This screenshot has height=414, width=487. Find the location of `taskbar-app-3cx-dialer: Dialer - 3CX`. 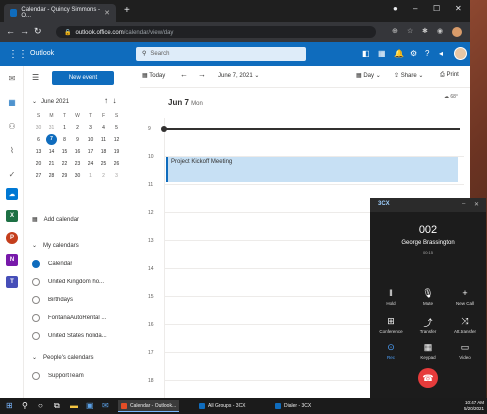

taskbar-app-3cx-dialer: Dialer - 3CX is located at coordinates (293, 406).